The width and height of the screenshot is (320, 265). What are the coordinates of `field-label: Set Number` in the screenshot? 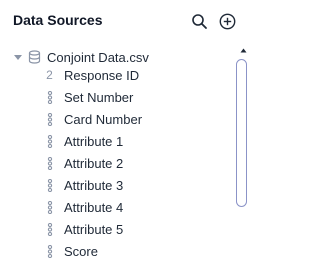 It's located at (99, 97).